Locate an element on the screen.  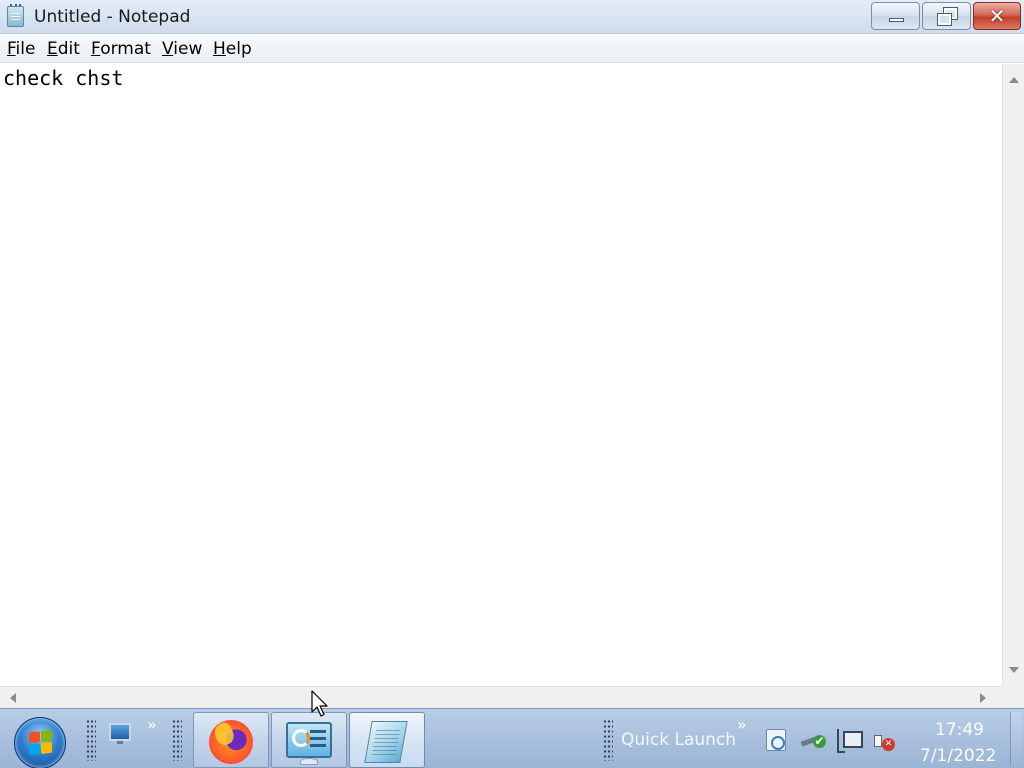
volume-muted-icon is located at coordinates (885, 740).